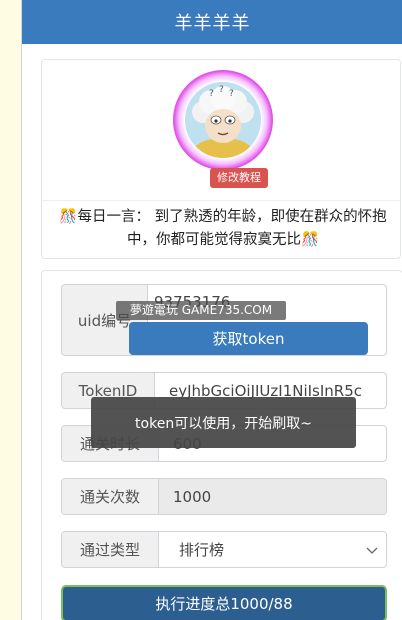  I want to click on count-field: 1000, so click(272, 496).